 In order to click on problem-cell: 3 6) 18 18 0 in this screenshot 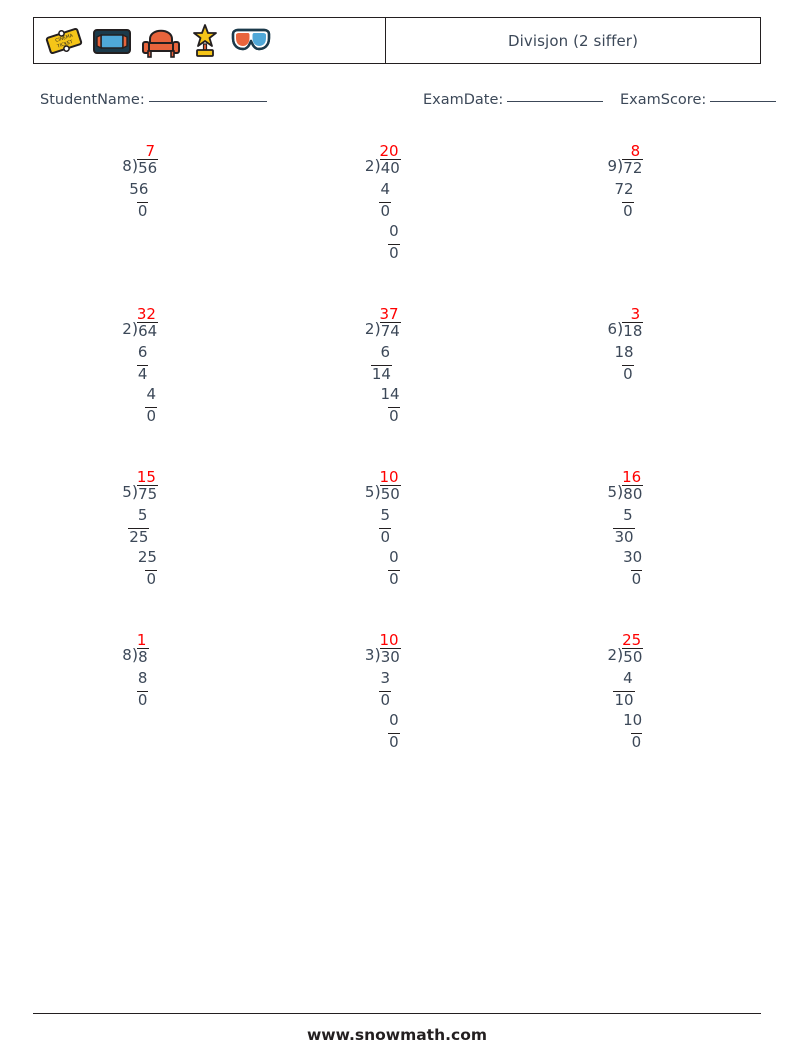, I will do `click(639, 384)`.